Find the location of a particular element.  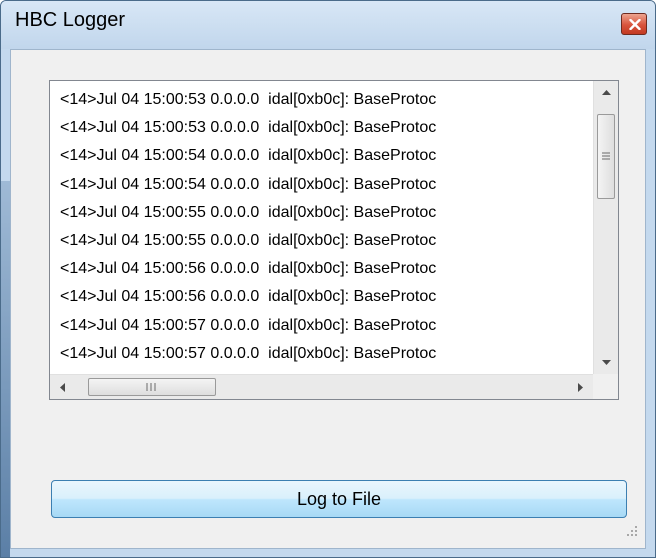

vertical-scroll-thumb is located at coordinates (606, 156).